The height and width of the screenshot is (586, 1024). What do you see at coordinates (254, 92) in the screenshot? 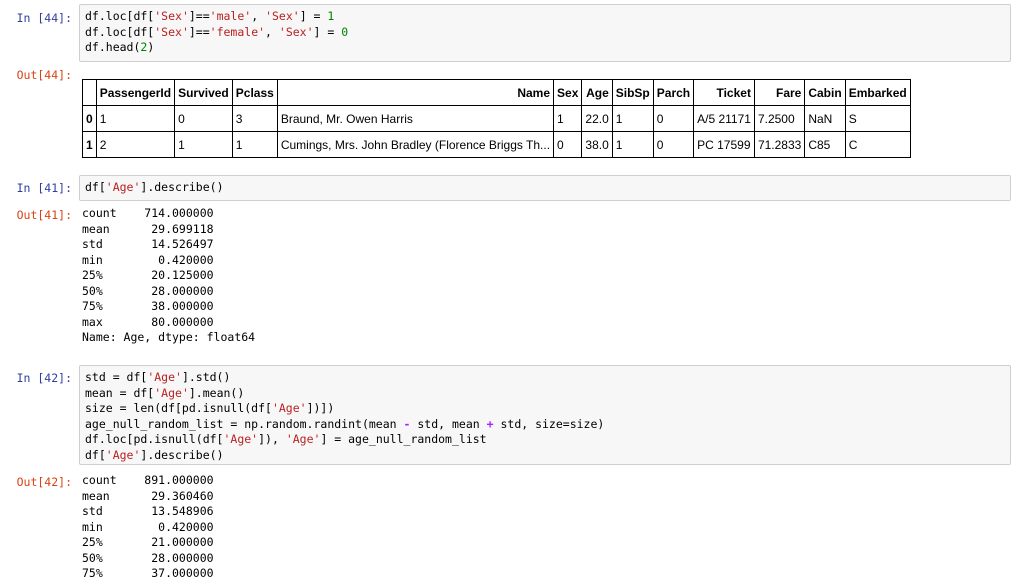
I see `column-header: Pclass` at bounding box center [254, 92].